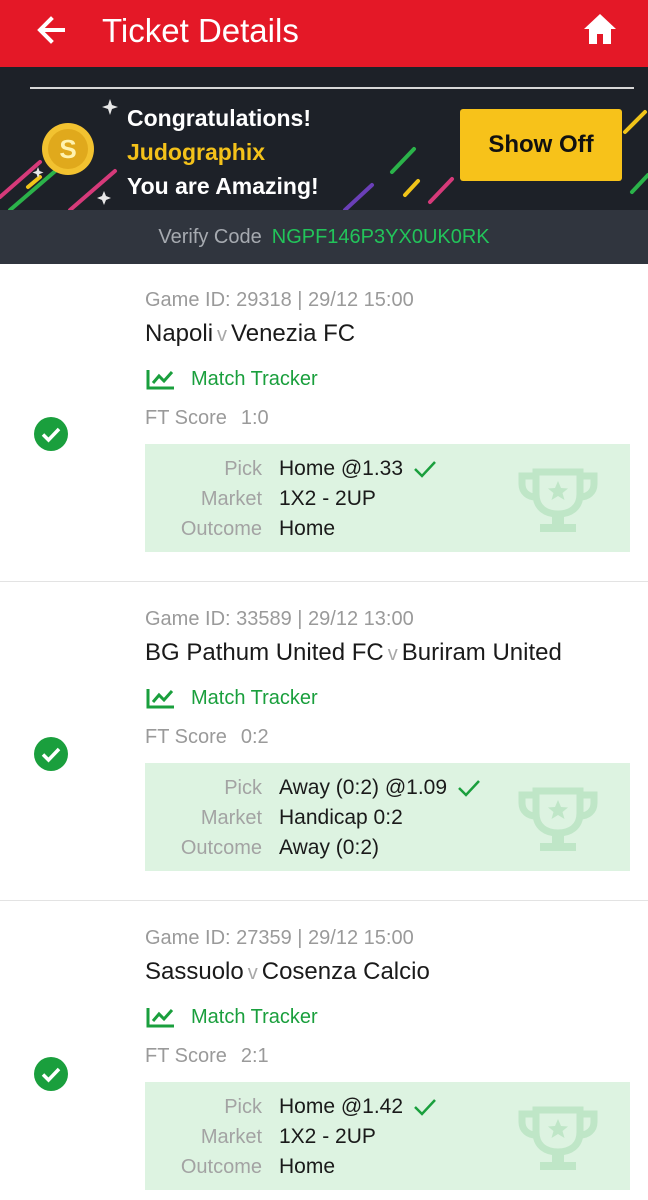 The width and height of the screenshot is (648, 1200). What do you see at coordinates (381, 237) in the screenshot?
I see `verify-code-value: NGPF146P3YX0UK0RK` at bounding box center [381, 237].